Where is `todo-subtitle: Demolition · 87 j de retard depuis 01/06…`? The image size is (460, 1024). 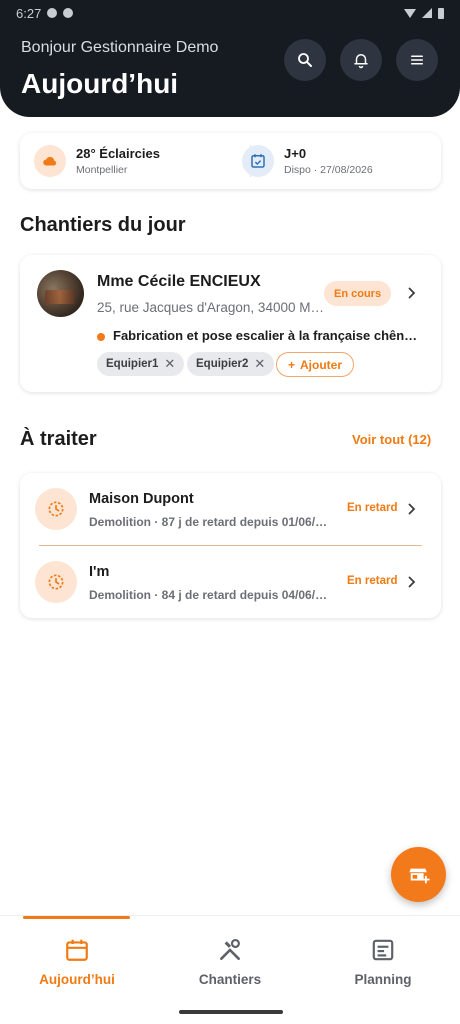 todo-subtitle: Demolition · 87 j de retard depuis 01/06… is located at coordinates (208, 522).